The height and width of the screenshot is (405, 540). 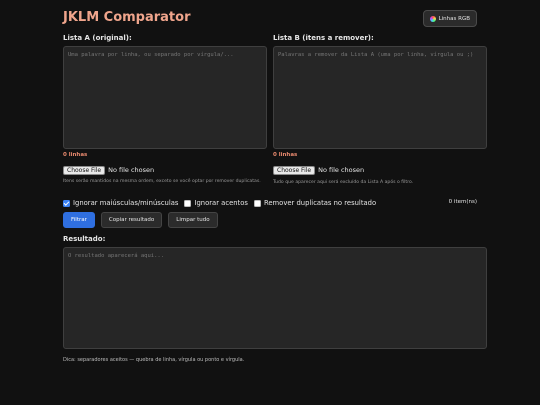 I want to click on ignore-accents-label: Ignorar acentos, so click(x=221, y=203).